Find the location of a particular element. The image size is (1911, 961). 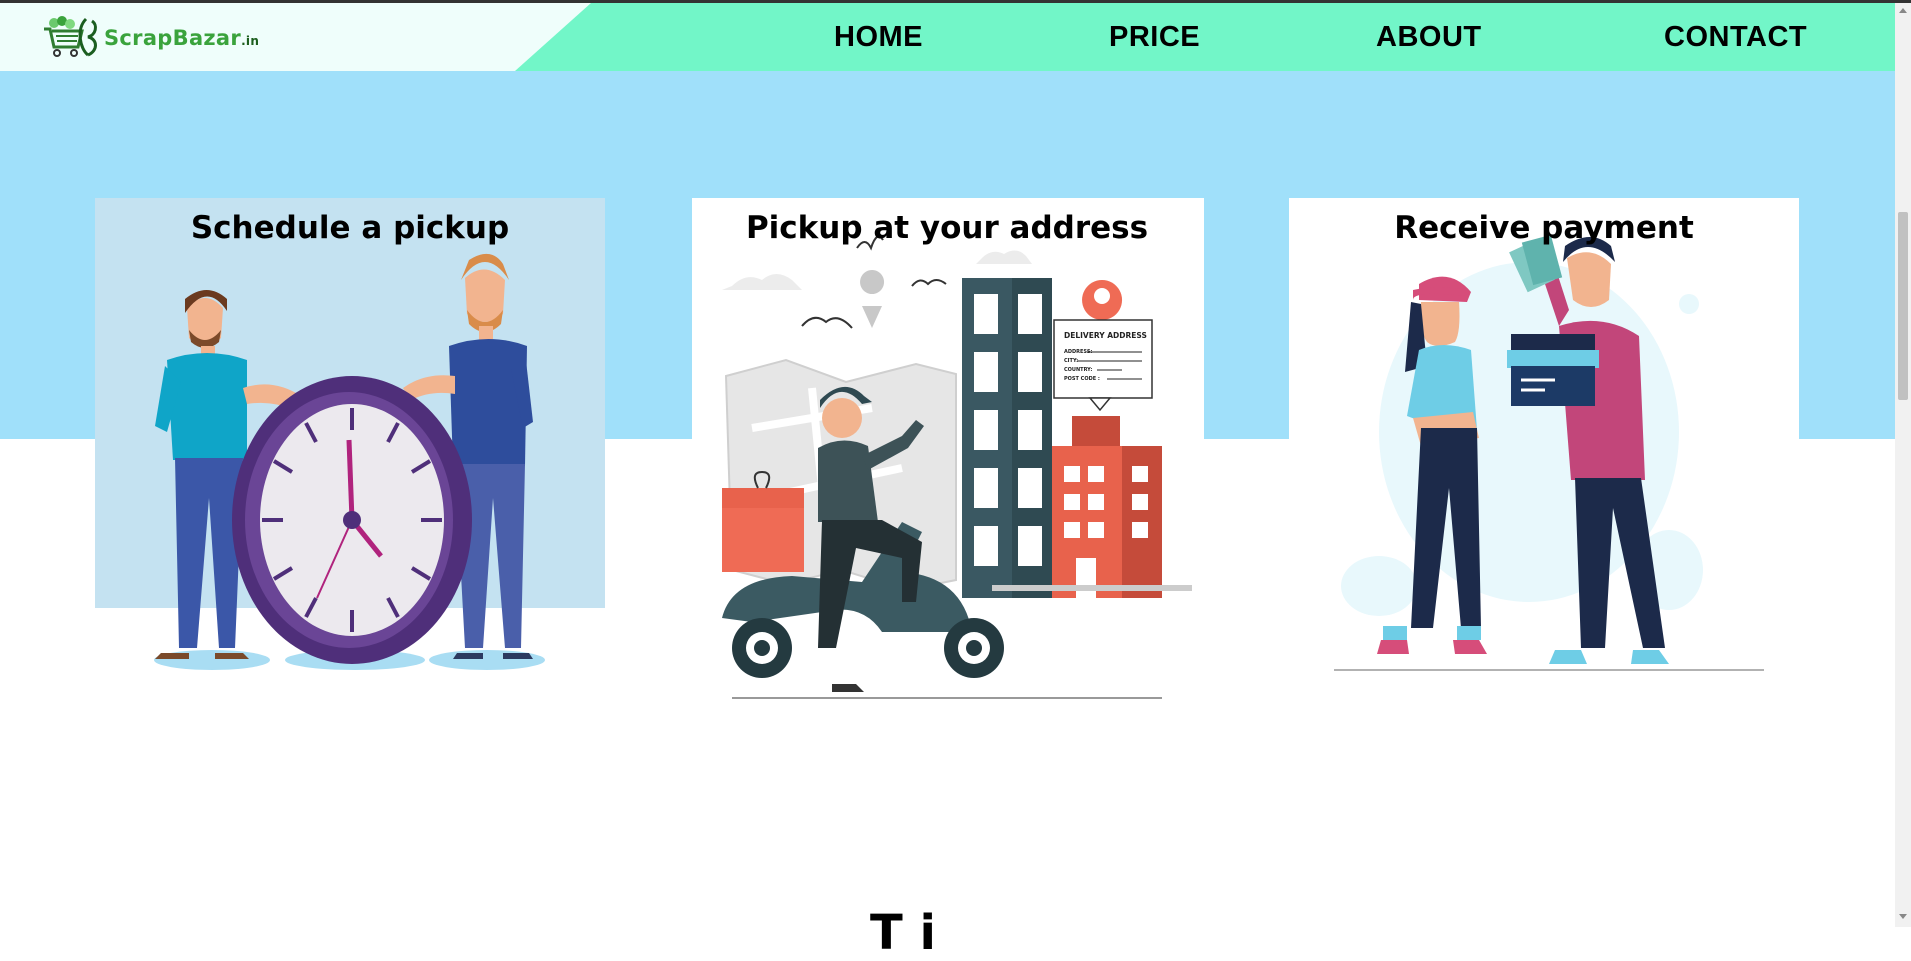

nav-price: PRICE is located at coordinates (1154, 37).